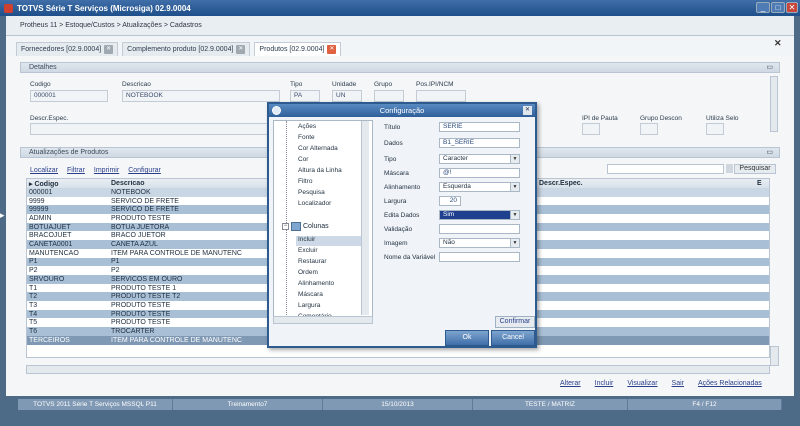 This screenshot has height=426, width=800. What do you see at coordinates (527, 110) in the screenshot?
I see `dialog-close-icon: ✕` at bounding box center [527, 110].